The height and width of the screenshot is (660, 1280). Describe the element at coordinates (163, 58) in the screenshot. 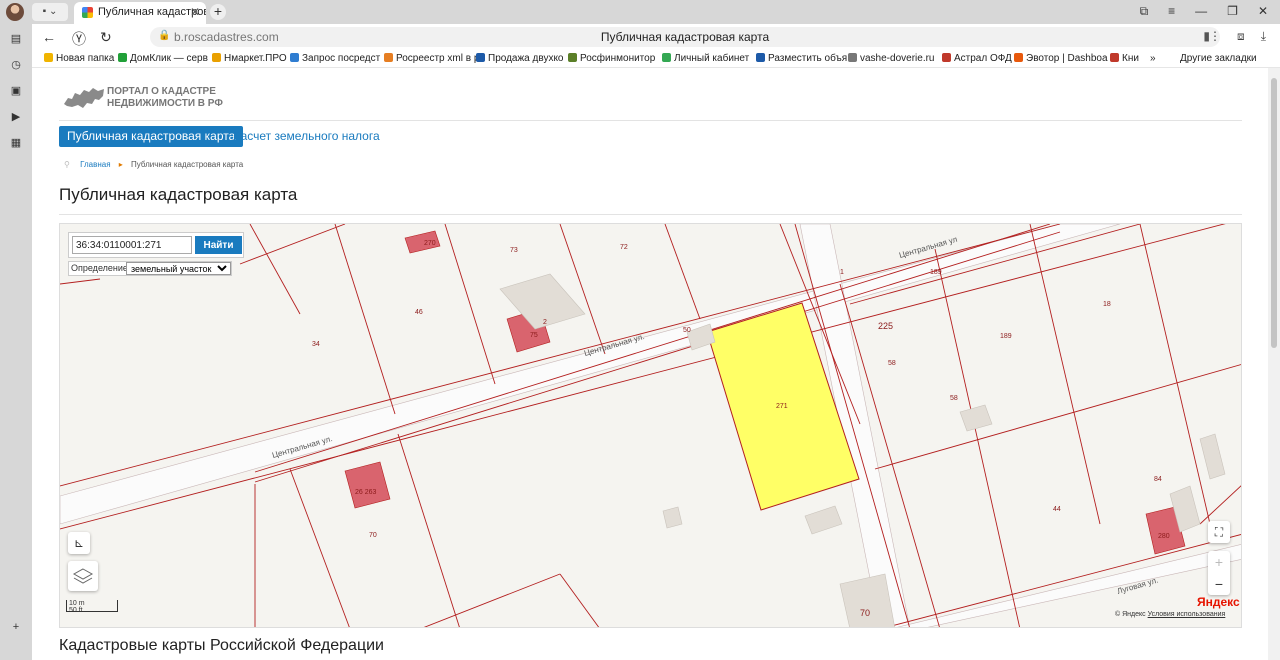

I see `bookmark-item: ДомКлик — серв` at that location.